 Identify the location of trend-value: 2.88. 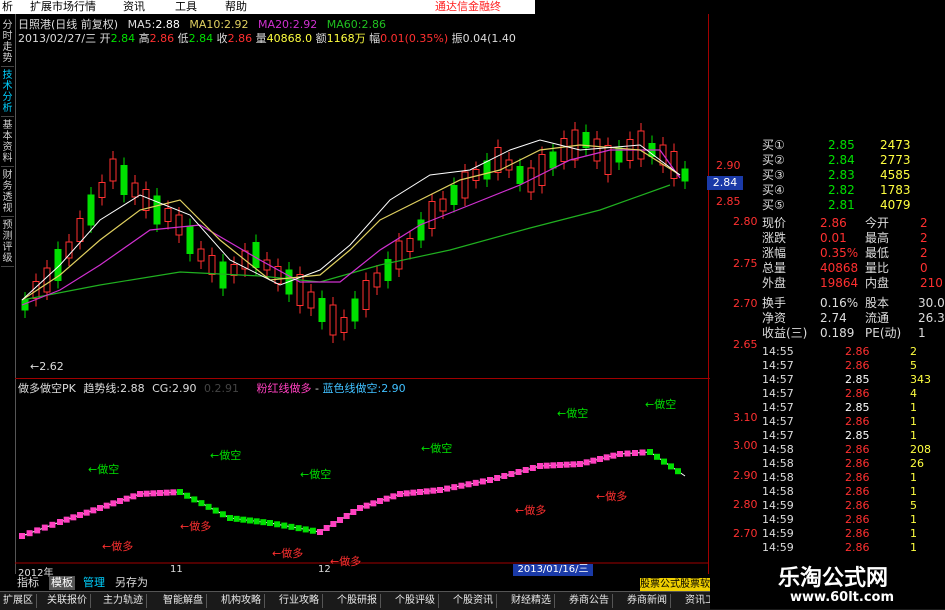
(132, 388).